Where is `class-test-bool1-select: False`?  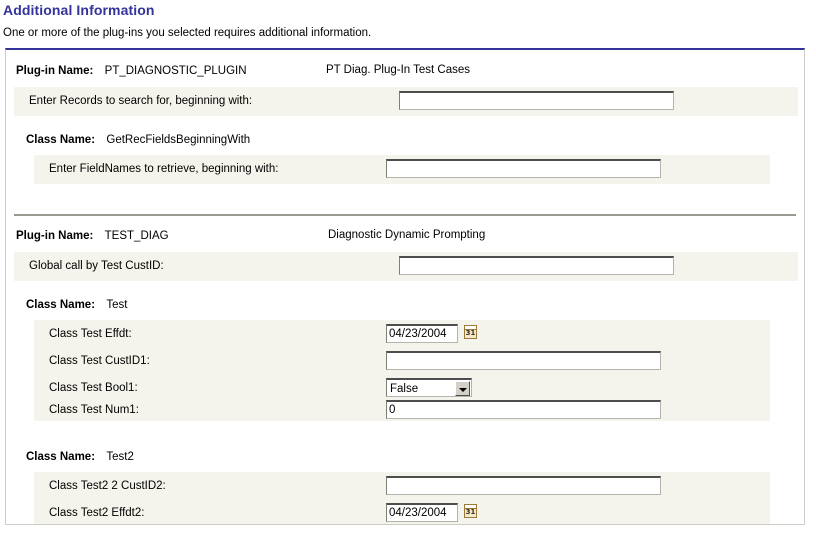
class-test-bool1-select: False is located at coordinates (429, 387).